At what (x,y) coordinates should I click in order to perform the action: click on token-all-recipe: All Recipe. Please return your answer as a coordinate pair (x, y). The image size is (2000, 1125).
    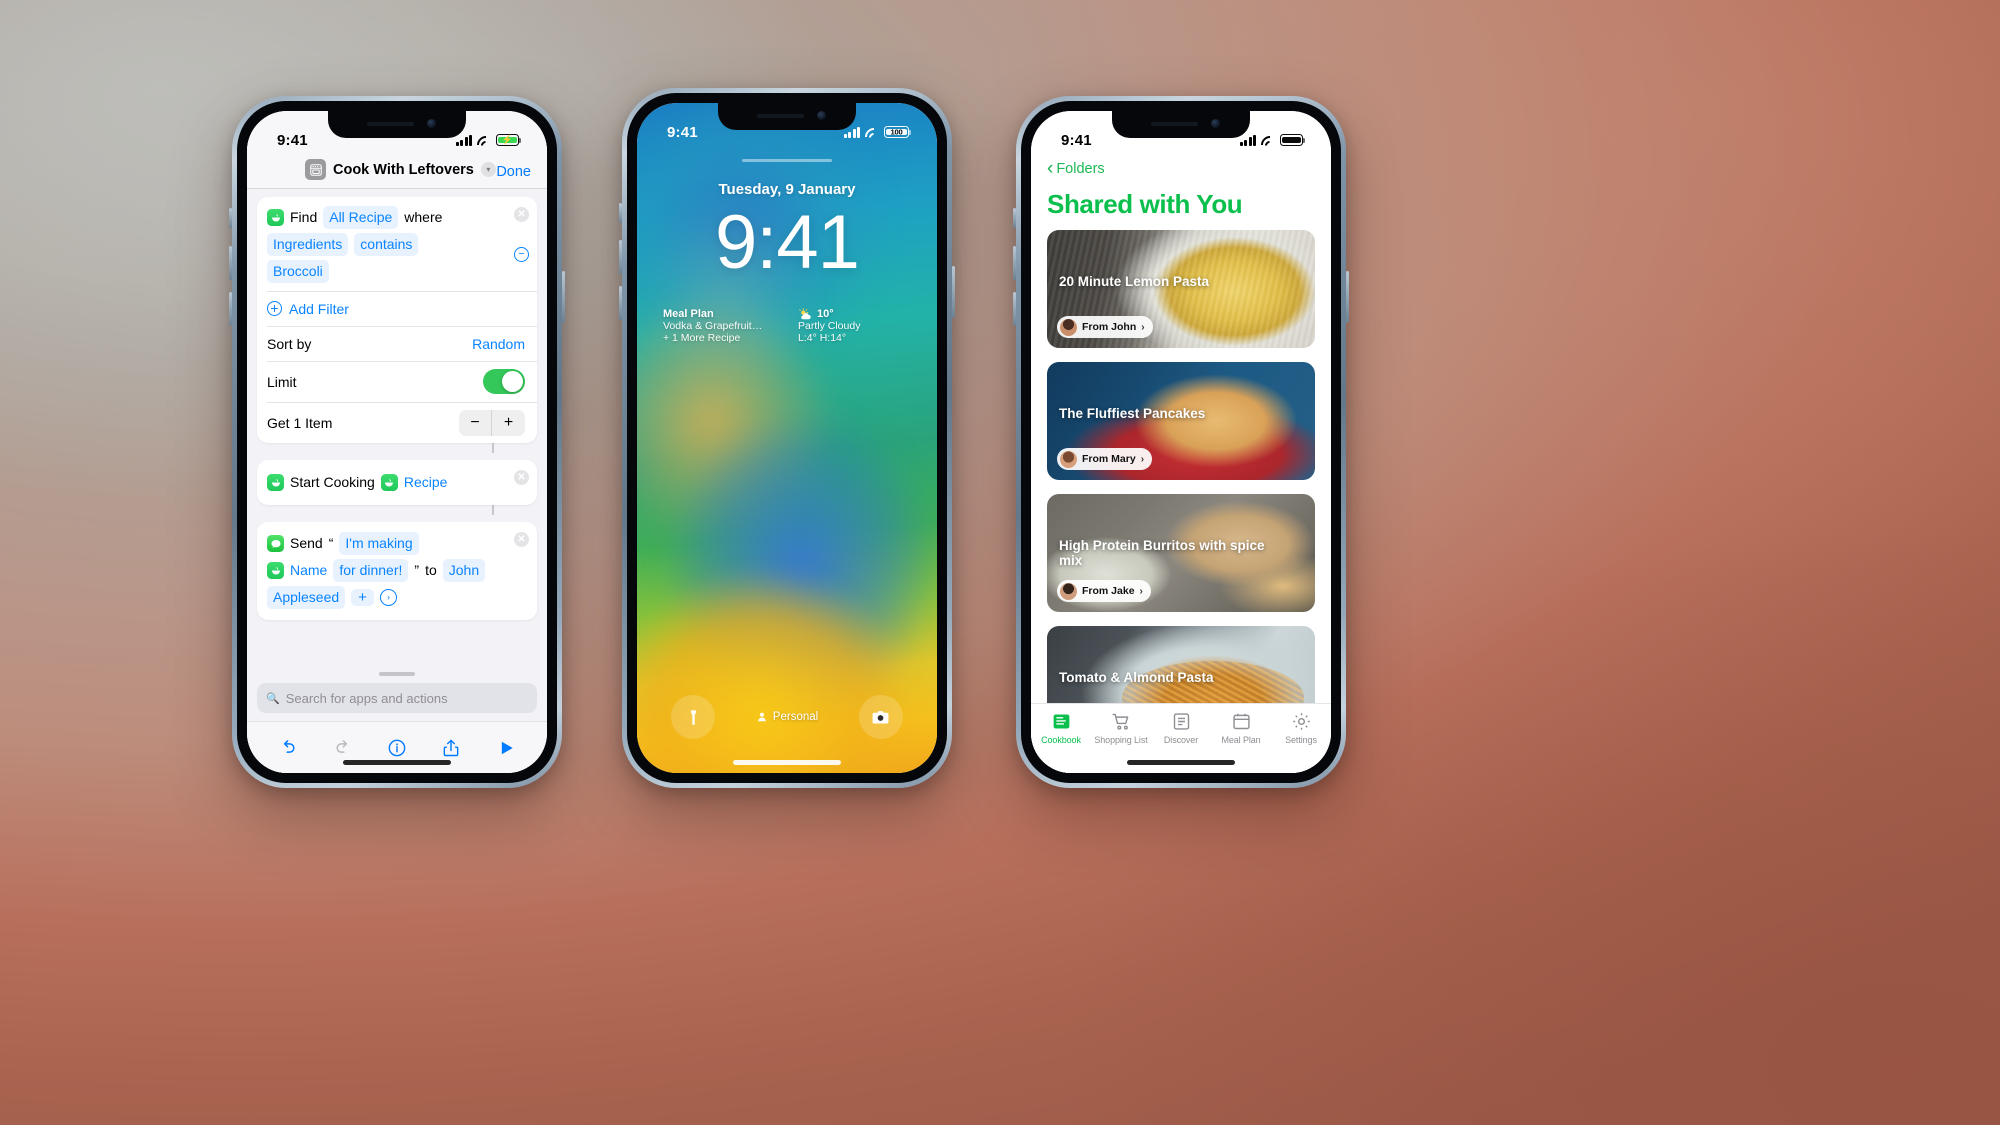
    Looking at the image, I should click on (361, 217).